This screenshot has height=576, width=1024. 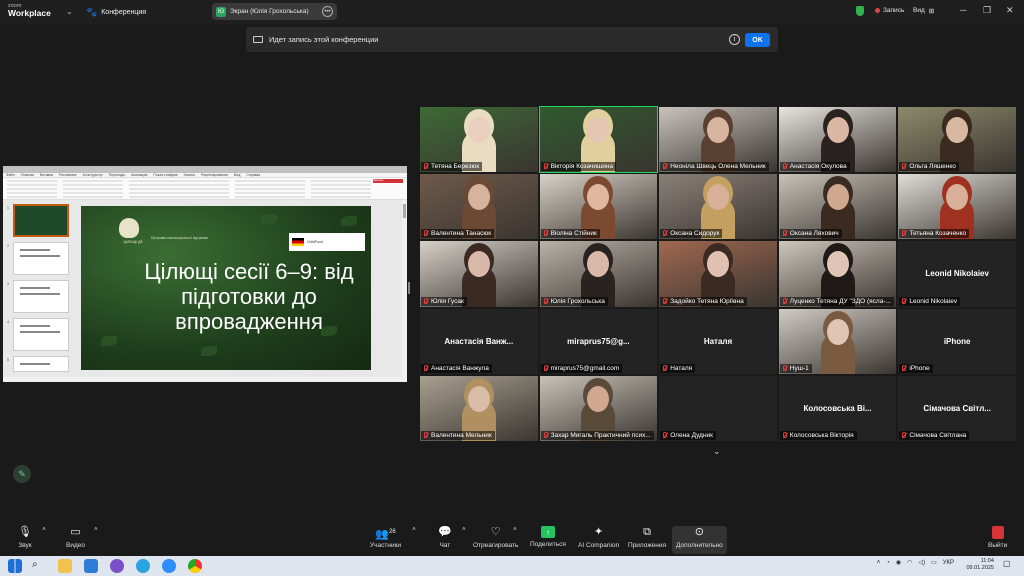 What do you see at coordinates (879, 563) in the screenshot?
I see `tray-chevron-icon: ˄` at bounding box center [879, 563].